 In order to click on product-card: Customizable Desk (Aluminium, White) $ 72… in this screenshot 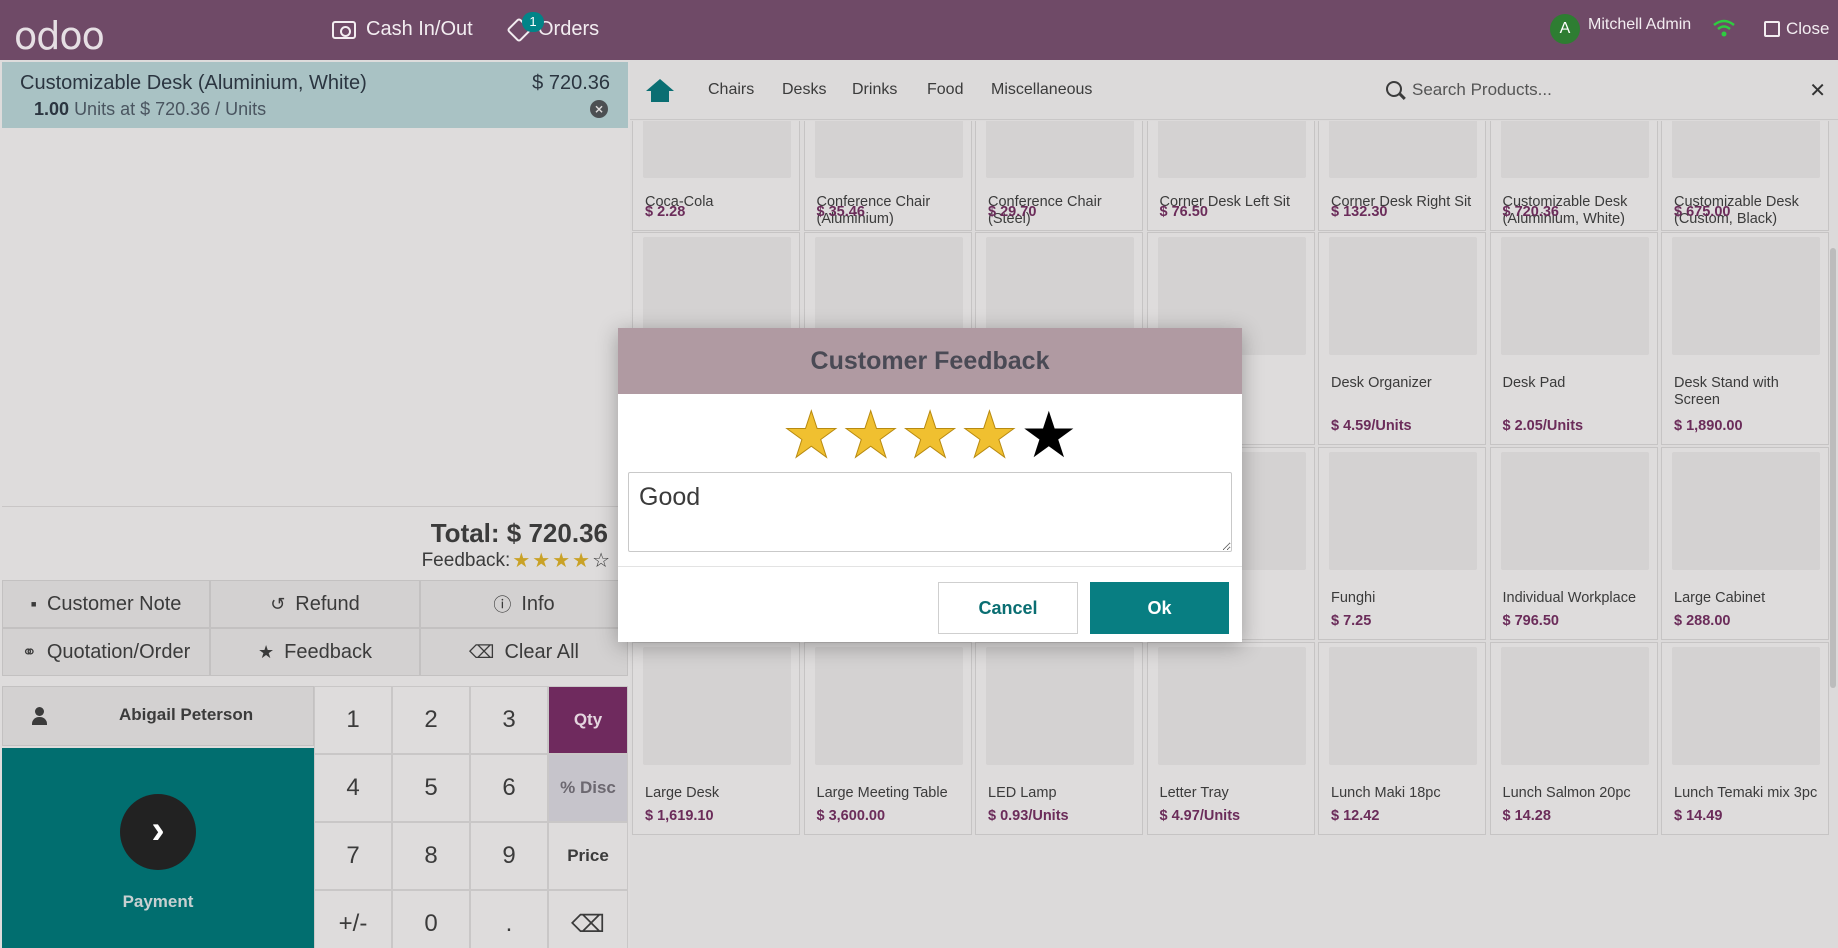, I will do `click(1573, 176)`.